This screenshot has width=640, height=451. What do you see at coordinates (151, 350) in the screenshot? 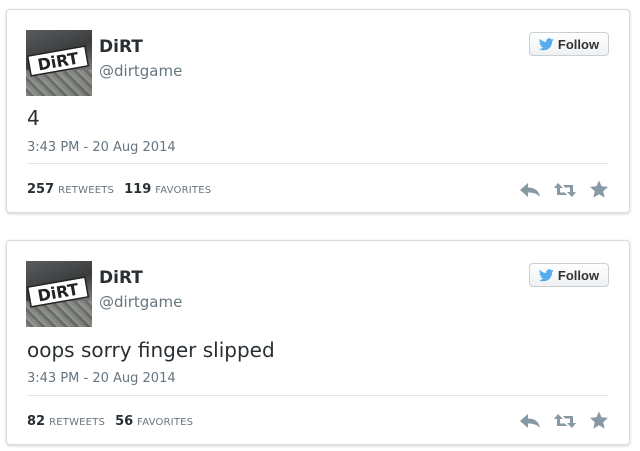
I see `tweet-text: oops sorry finger slipped` at bounding box center [151, 350].